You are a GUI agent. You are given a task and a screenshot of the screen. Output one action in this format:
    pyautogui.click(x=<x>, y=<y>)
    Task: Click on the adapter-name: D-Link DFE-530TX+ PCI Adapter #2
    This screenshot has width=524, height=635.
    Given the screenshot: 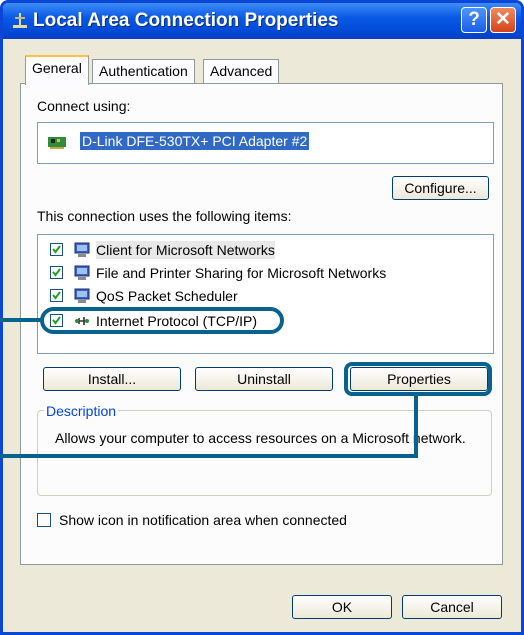 What is the action you would take?
    pyautogui.click(x=195, y=141)
    